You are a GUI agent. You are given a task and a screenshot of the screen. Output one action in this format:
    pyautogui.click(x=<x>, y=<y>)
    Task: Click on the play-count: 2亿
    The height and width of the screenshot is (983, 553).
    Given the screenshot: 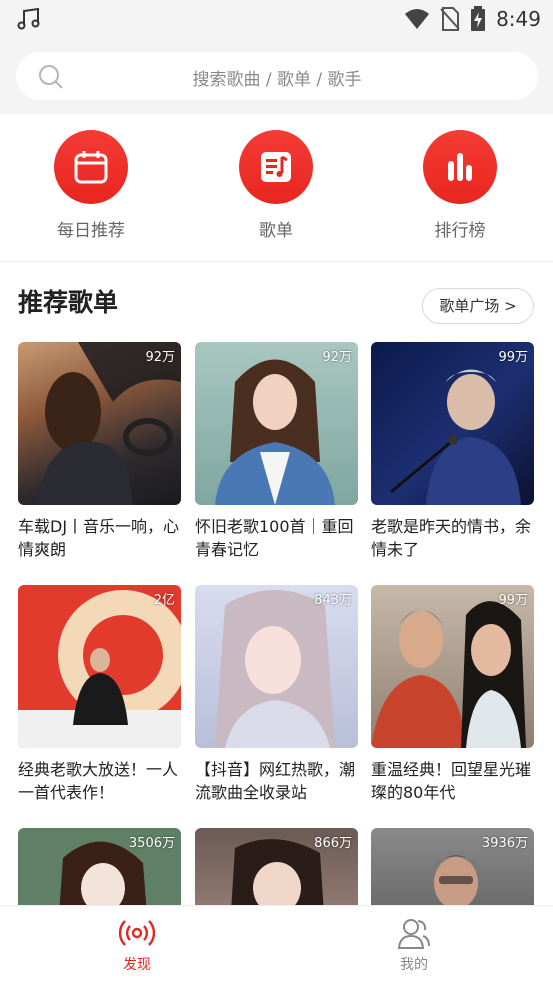 What is the action you would take?
    pyautogui.click(x=164, y=600)
    